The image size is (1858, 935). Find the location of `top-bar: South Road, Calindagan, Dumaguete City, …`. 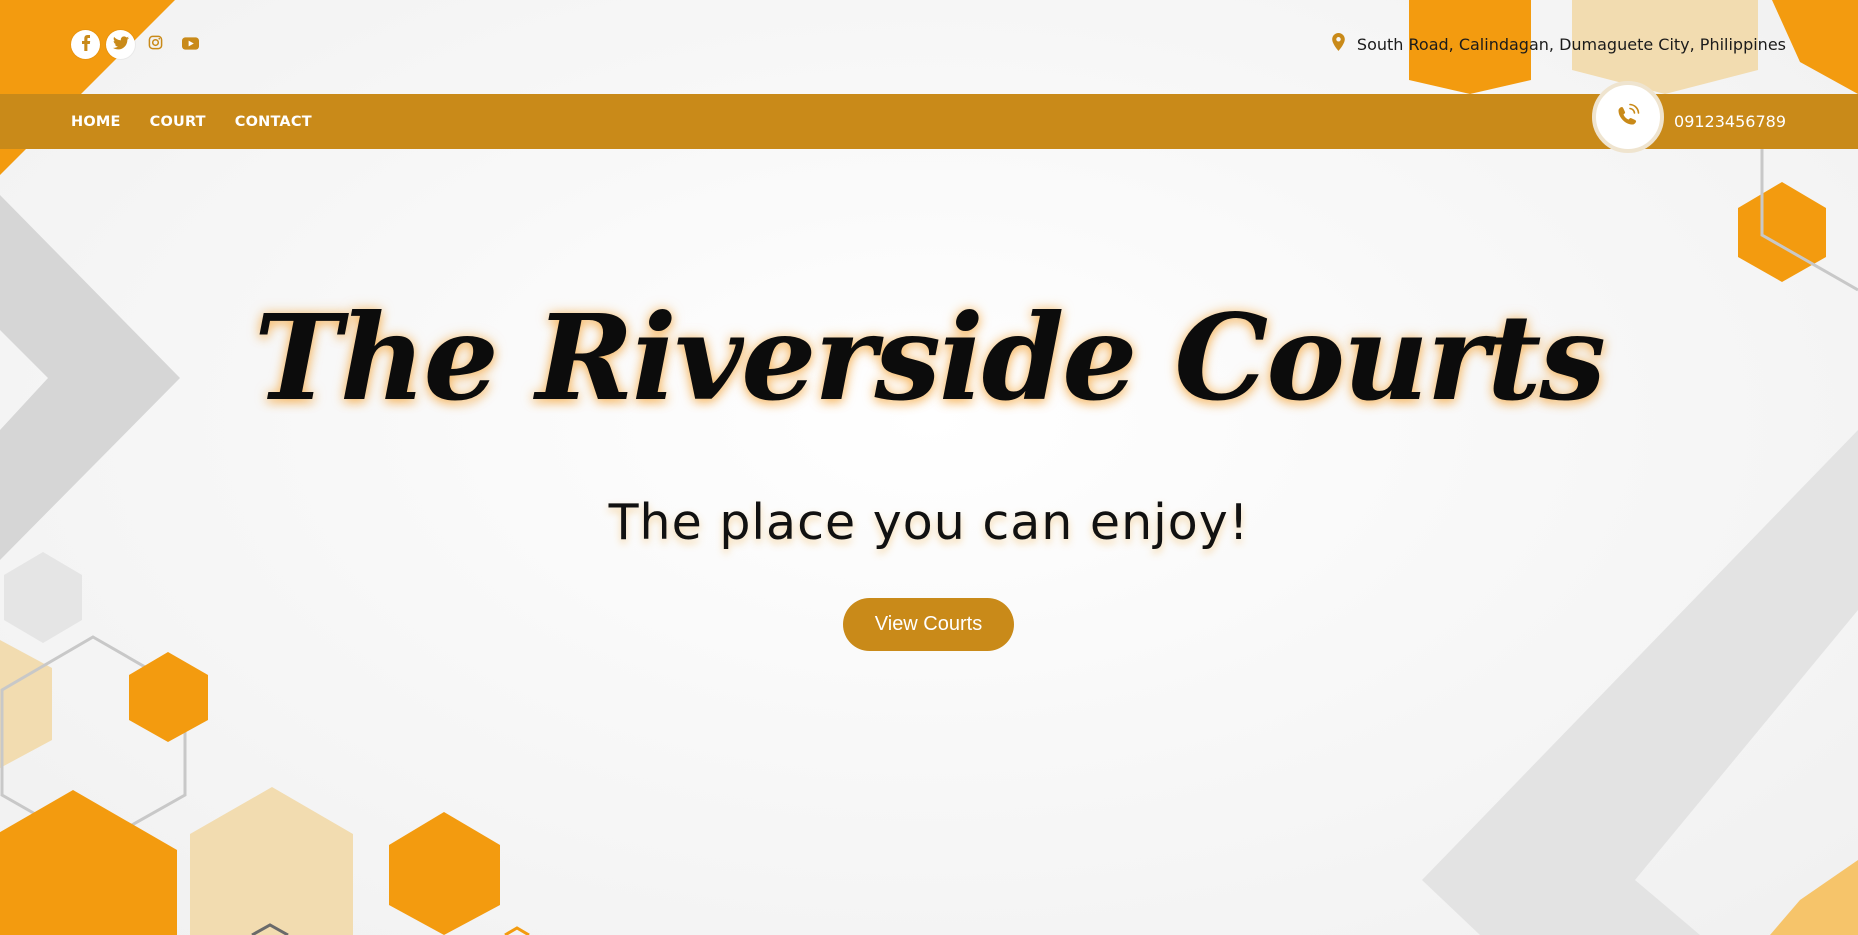

top-bar: South Road, Calindagan, Dumaguete City, … is located at coordinates (929, 47).